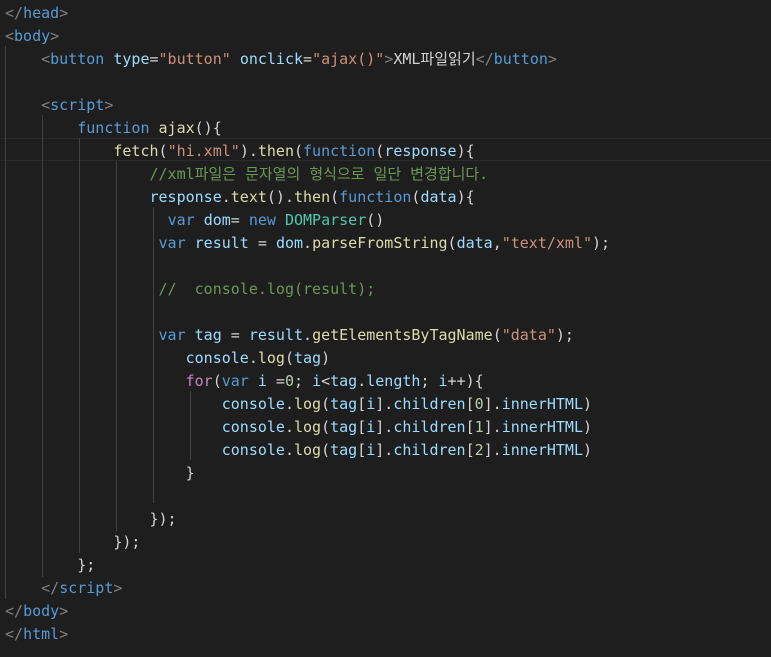 The height and width of the screenshot is (657, 771). Describe the element at coordinates (393, 381) in the screenshot. I see `code-token: length` at that location.